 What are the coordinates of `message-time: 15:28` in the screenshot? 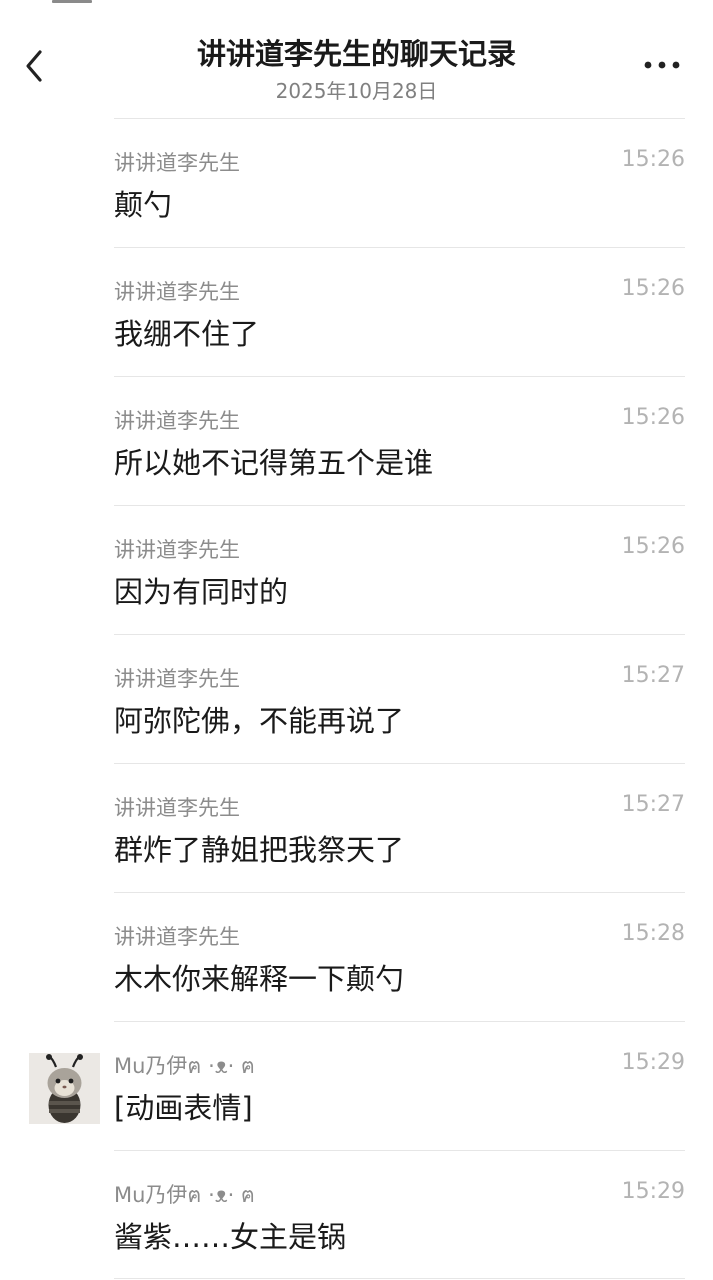 It's located at (653, 933).